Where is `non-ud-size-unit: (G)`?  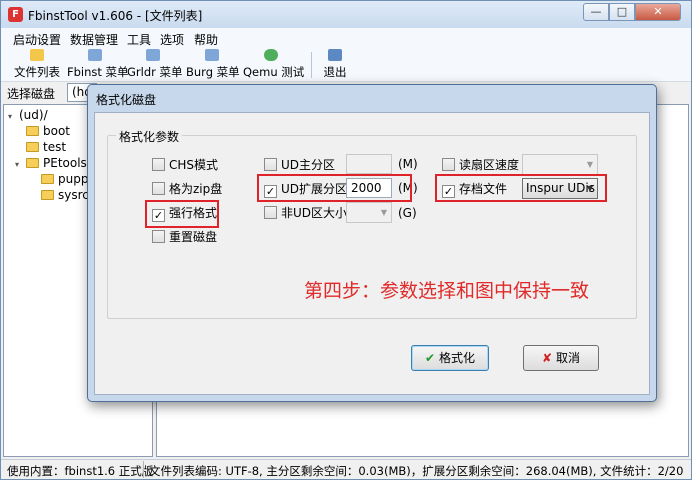
non-ud-size-unit: (G) is located at coordinates (407, 213).